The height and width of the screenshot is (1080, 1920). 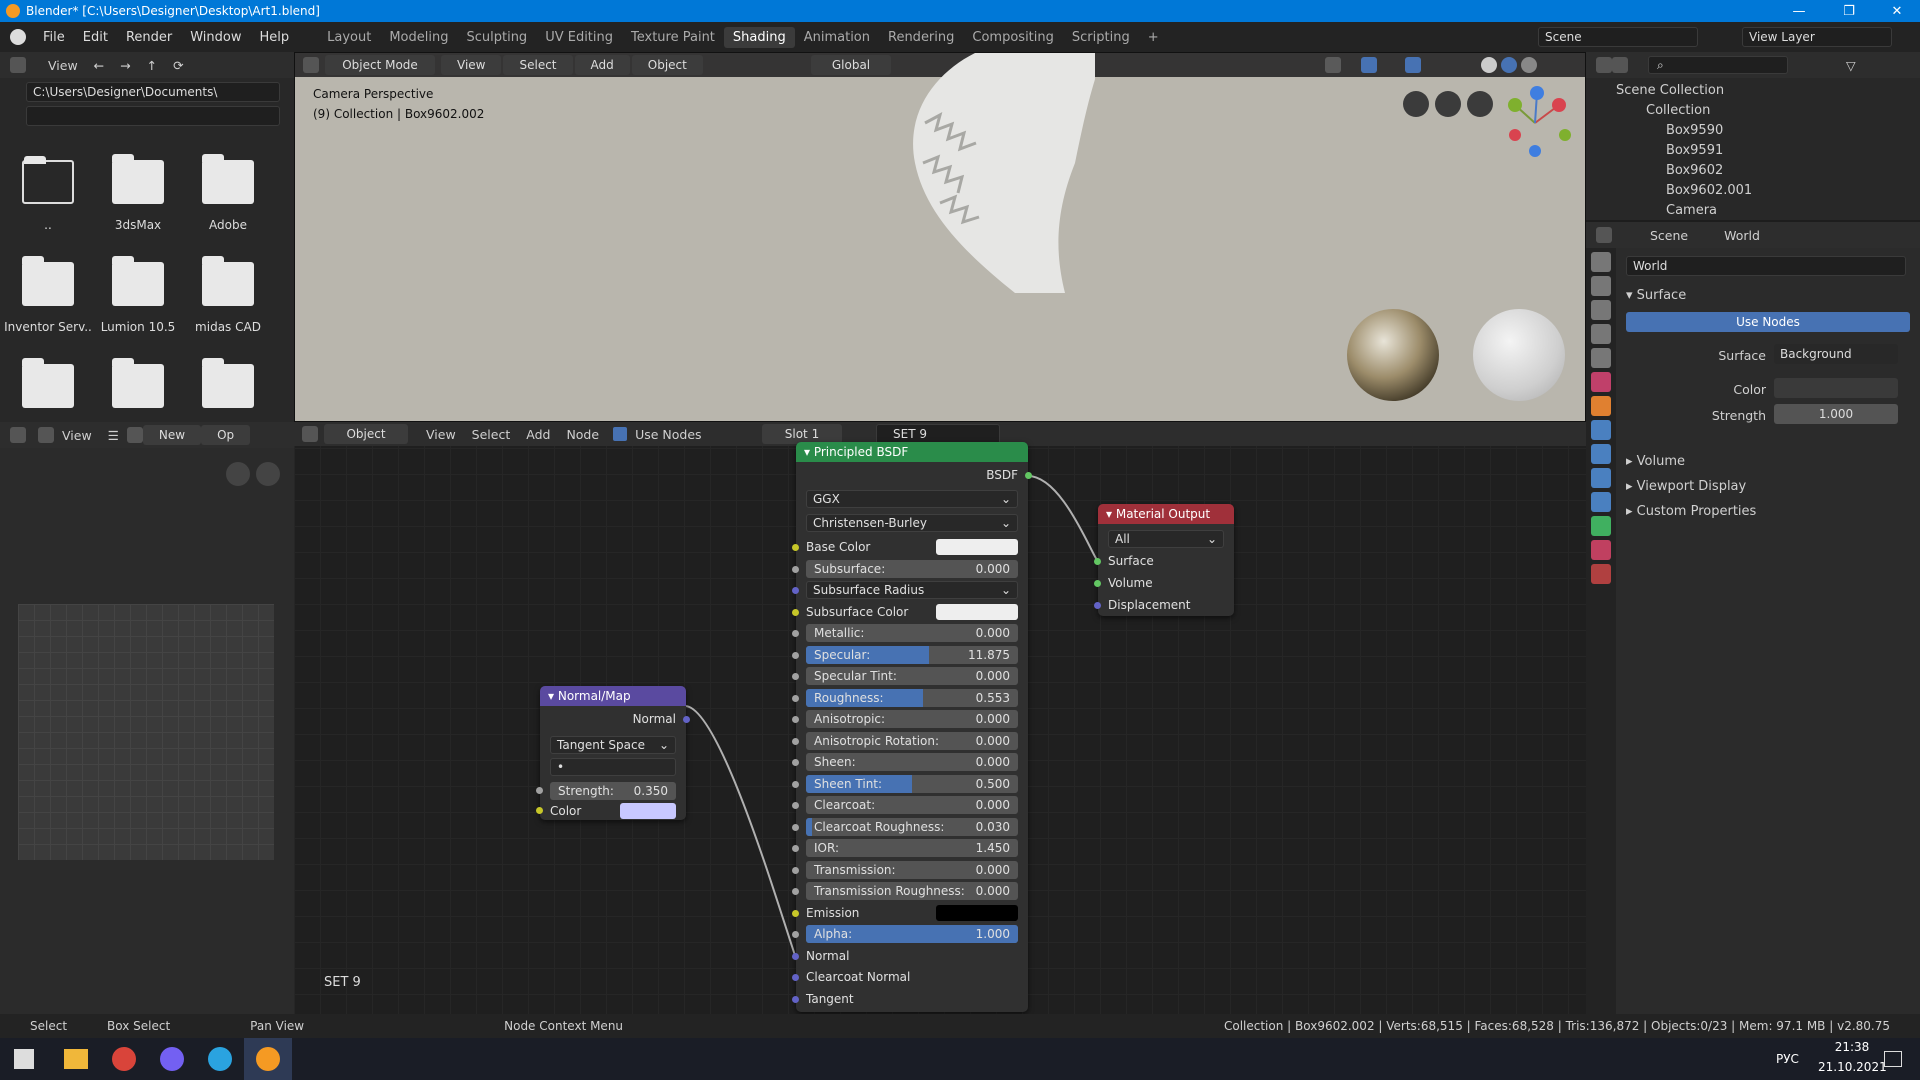 What do you see at coordinates (152, 65) in the screenshot?
I see `parent-dir-icon: ↑` at bounding box center [152, 65].